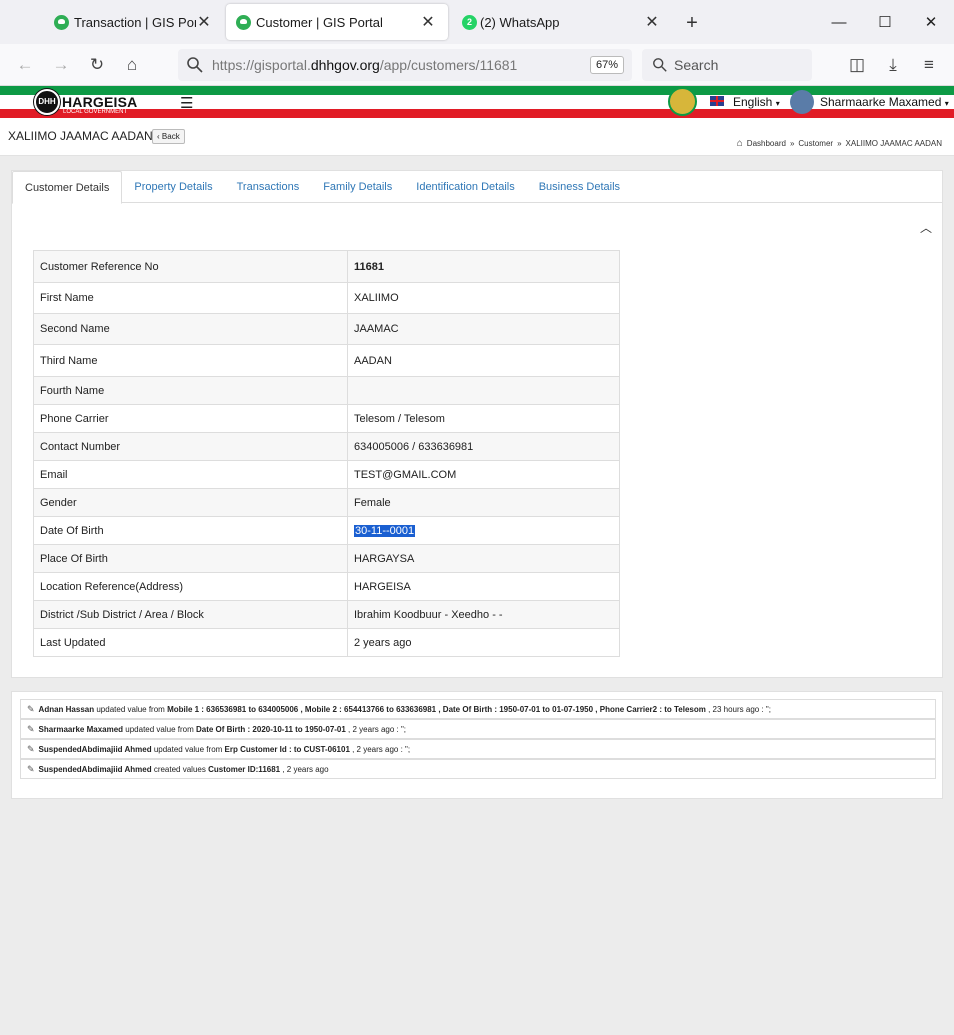  What do you see at coordinates (190, 298) in the screenshot?
I see `field-label: First Name` at bounding box center [190, 298].